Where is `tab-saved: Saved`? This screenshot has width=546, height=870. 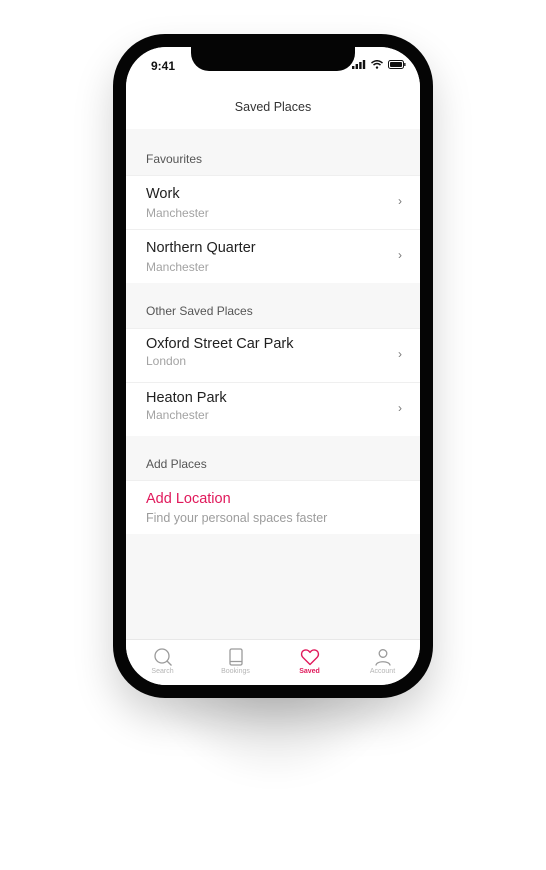 tab-saved: Saved is located at coordinates (309, 662).